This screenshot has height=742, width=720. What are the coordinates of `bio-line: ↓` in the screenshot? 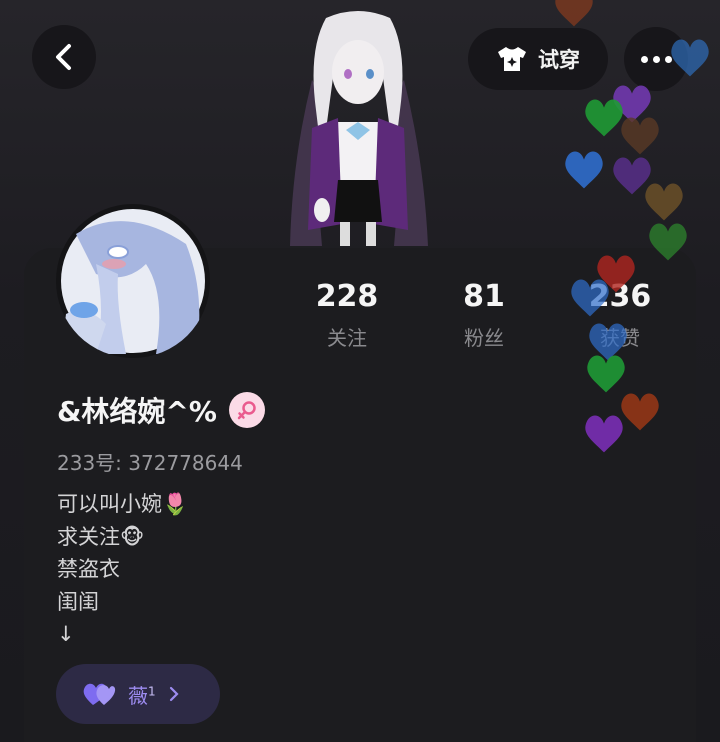 It's located at (66, 634).